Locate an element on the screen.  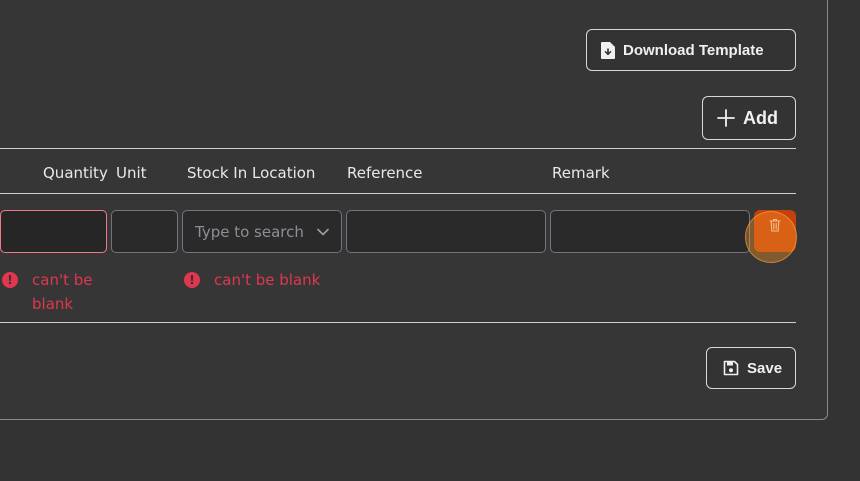
quantity-field is located at coordinates (53, 231).